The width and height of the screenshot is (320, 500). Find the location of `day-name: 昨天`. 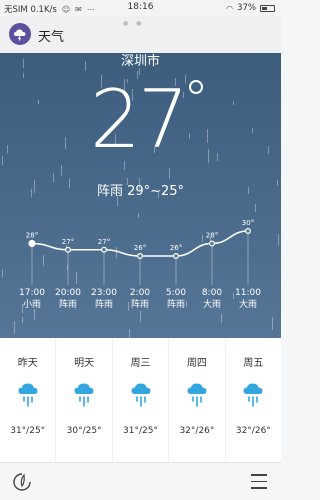

day-name: 昨天 is located at coordinates (27, 363).